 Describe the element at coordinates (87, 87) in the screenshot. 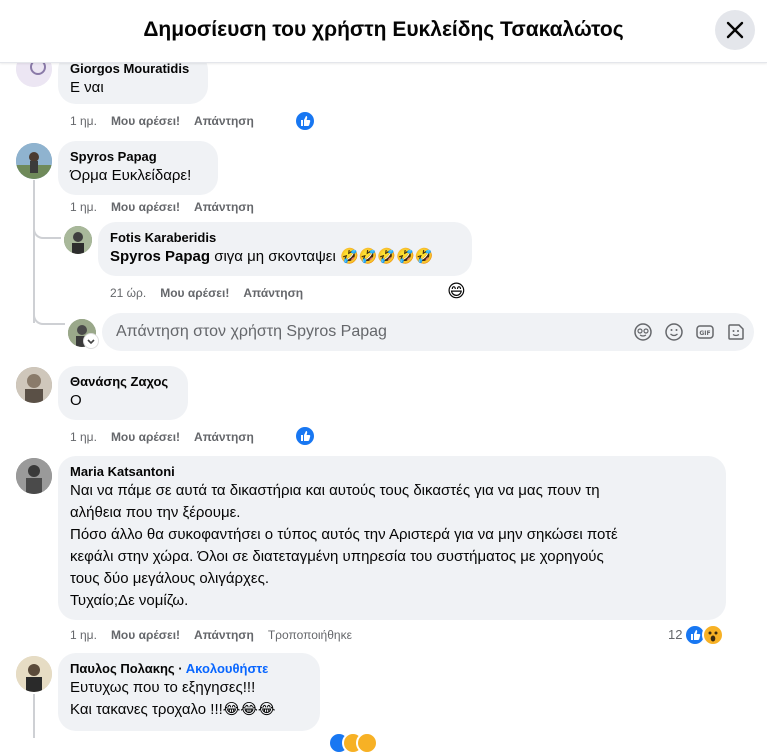

I see `comment-text: Ε ναι` at that location.